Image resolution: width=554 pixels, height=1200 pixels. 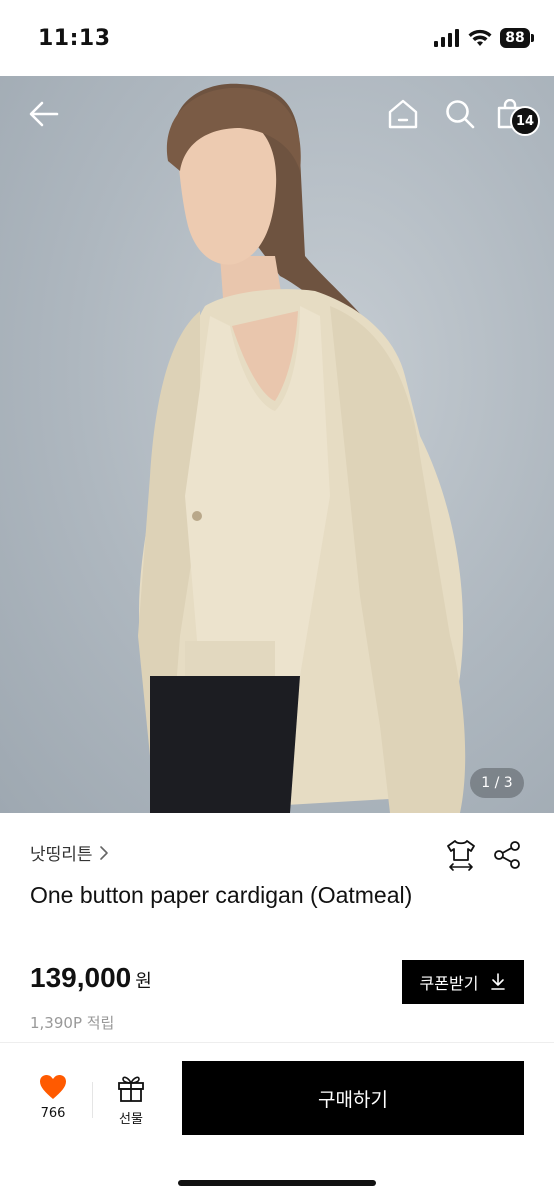 I want to click on tshirt-size-icon, so click(x=461, y=855).